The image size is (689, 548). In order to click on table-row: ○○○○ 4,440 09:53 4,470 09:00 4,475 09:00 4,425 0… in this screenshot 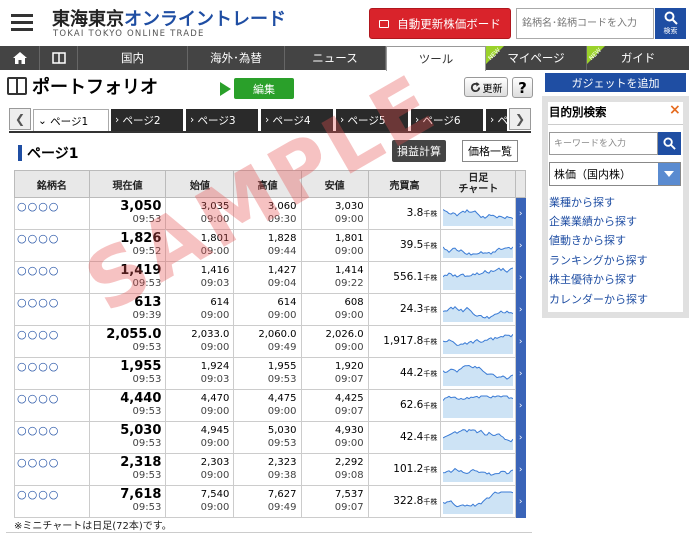, I will do `click(270, 405)`.